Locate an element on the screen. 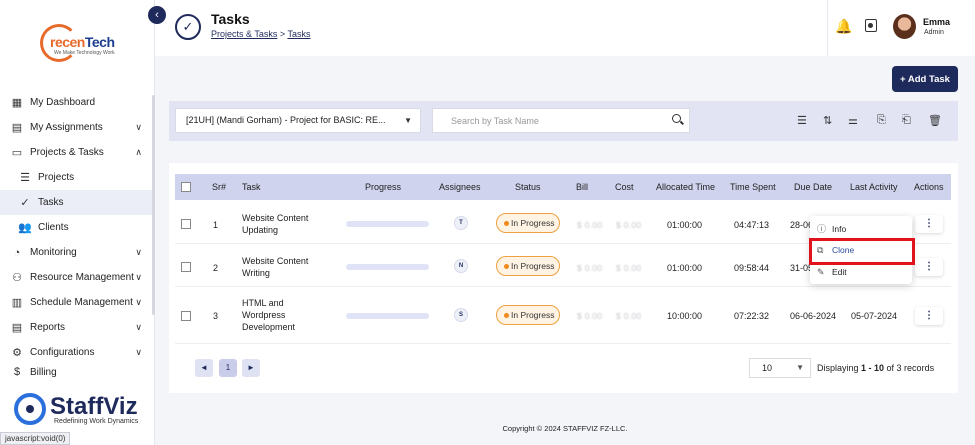 This screenshot has width=975, height=445. sidebar-item-label: Configurations is located at coordinates (62, 352).